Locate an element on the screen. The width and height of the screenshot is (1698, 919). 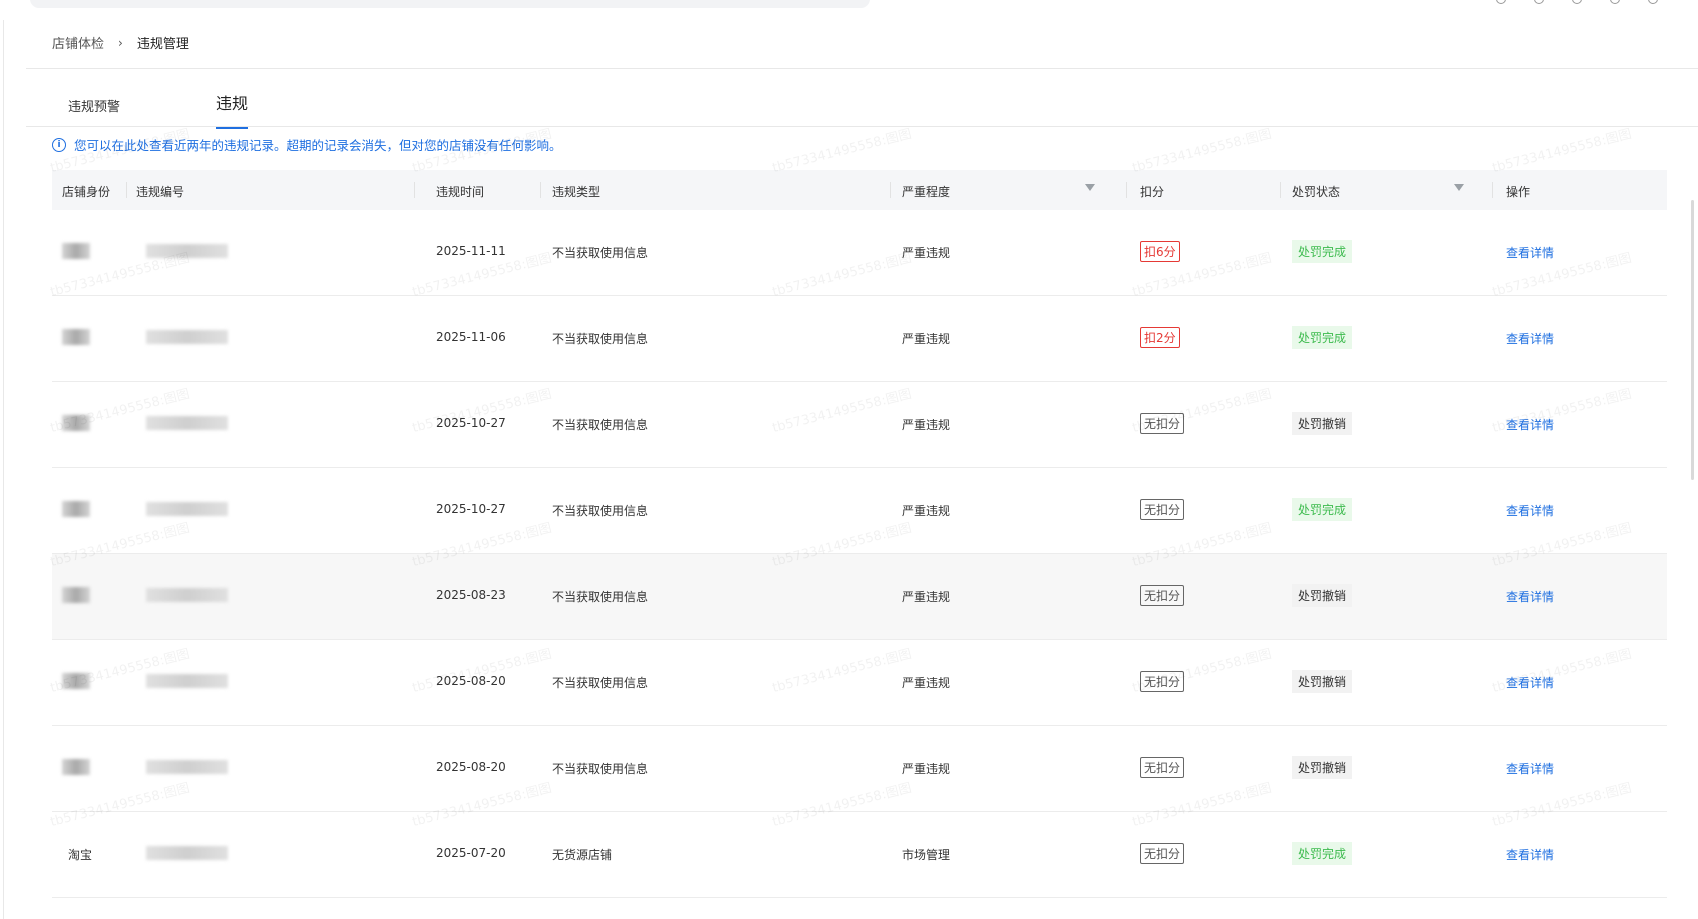
header-action: 操作 is located at coordinates (1518, 192).